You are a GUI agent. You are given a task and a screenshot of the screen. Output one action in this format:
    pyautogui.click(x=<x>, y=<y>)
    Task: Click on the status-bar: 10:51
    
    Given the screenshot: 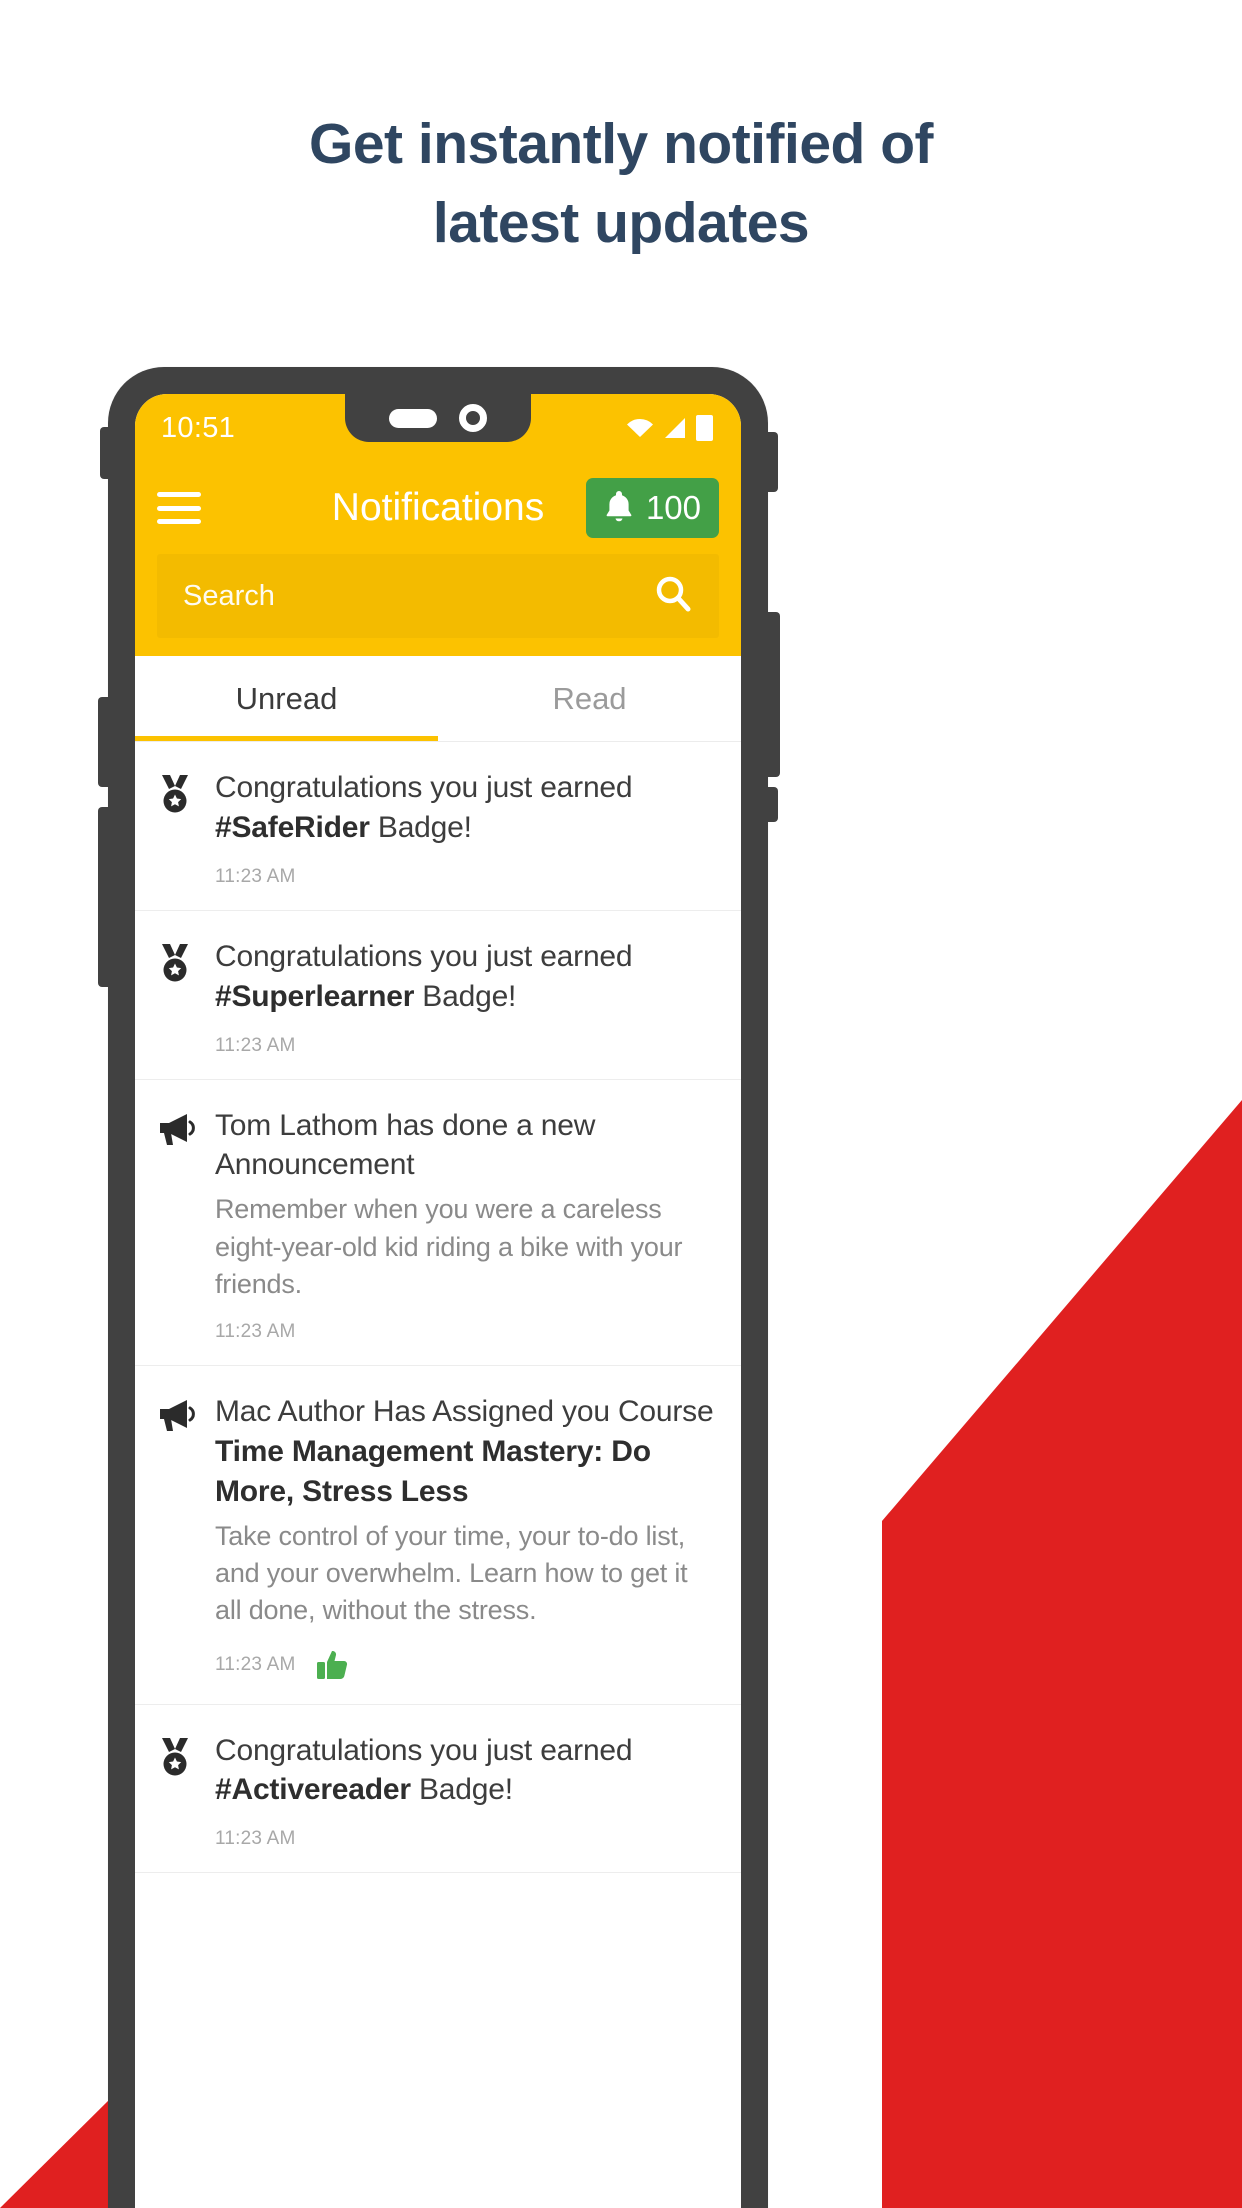 What is the action you would take?
    pyautogui.click(x=438, y=428)
    